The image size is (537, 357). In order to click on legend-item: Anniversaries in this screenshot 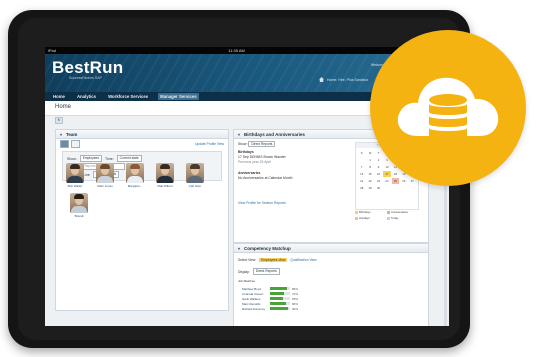, I will do `click(402, 212)`.